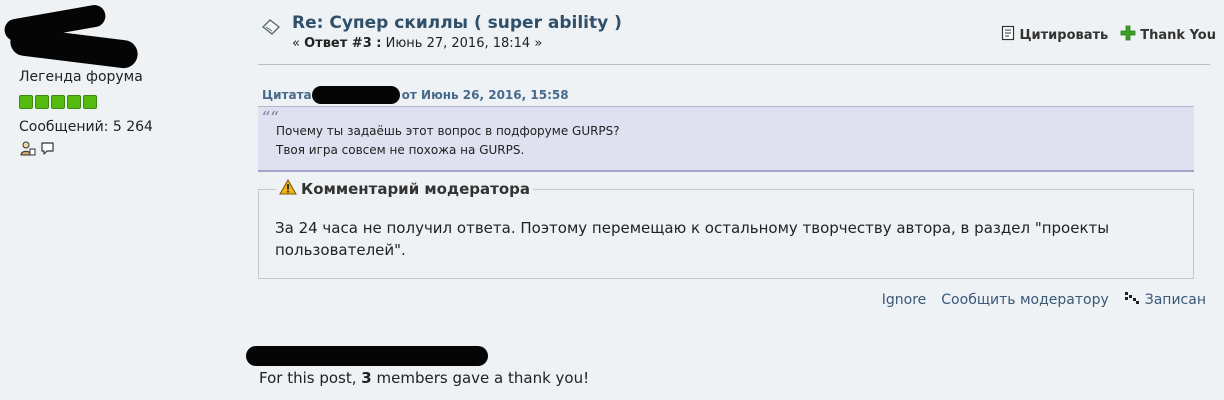 The height and width of the screenshot is (400, 1224). Describe the element at coordinates (1178, 35) in the screenshot. I see `thank-you-label: Thank You` at that location.